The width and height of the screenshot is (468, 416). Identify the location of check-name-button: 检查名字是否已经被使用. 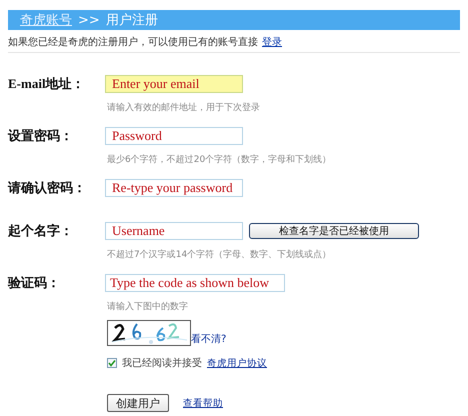
(334, 231).